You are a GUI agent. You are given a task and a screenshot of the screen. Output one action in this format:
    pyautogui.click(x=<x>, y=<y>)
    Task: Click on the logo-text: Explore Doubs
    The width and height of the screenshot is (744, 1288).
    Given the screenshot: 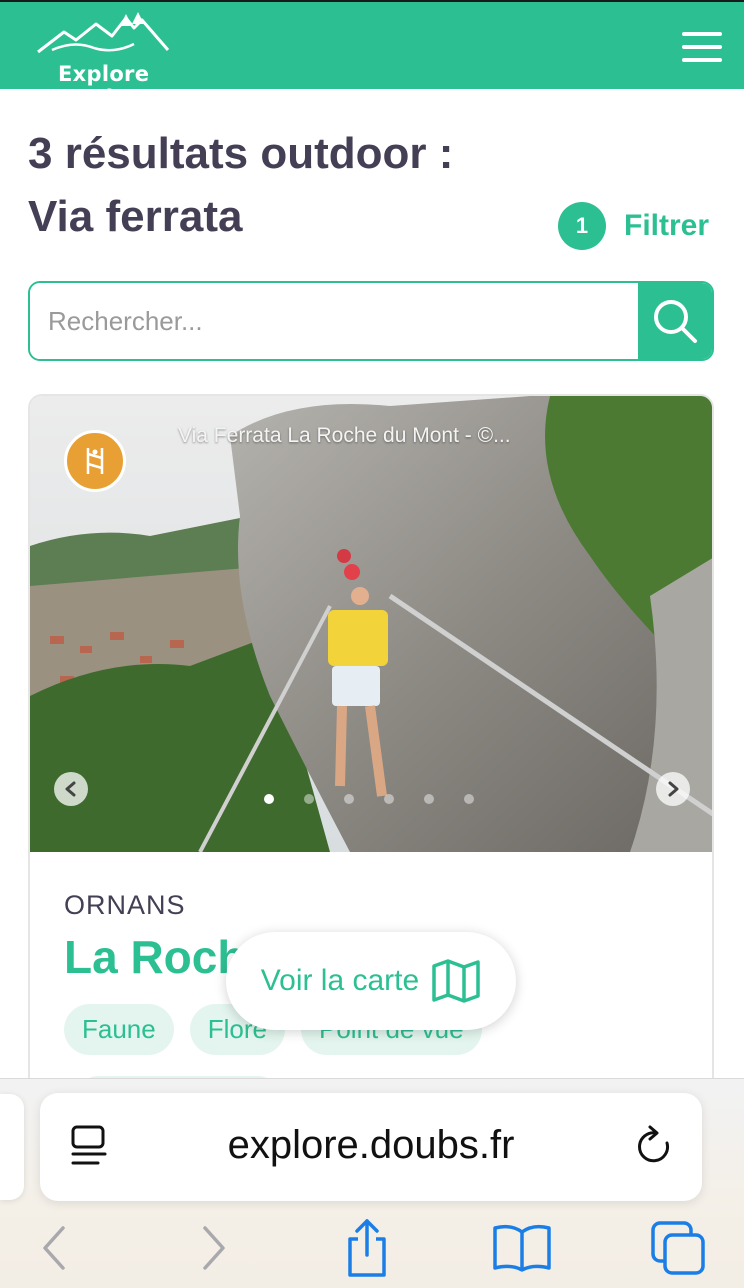 What is the action you would take?
    pyautogui.click(x=104, y=86)
    